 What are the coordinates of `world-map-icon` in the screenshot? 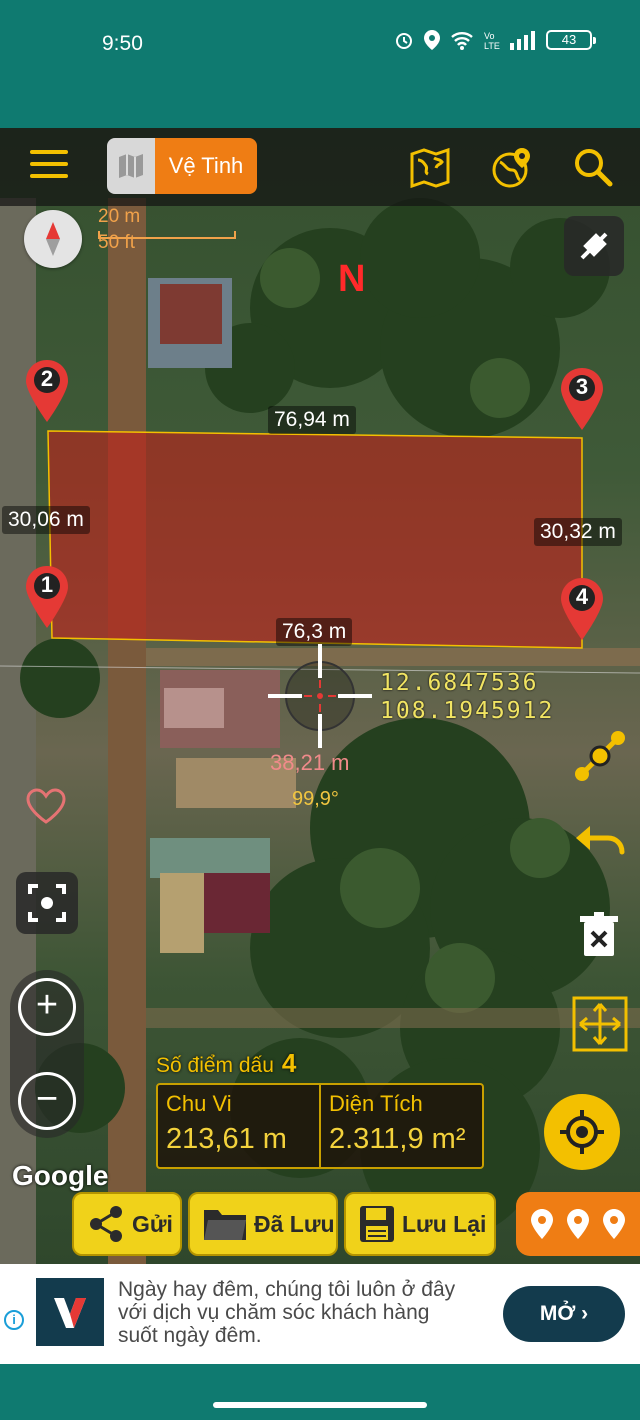 It's located at (430, 168).